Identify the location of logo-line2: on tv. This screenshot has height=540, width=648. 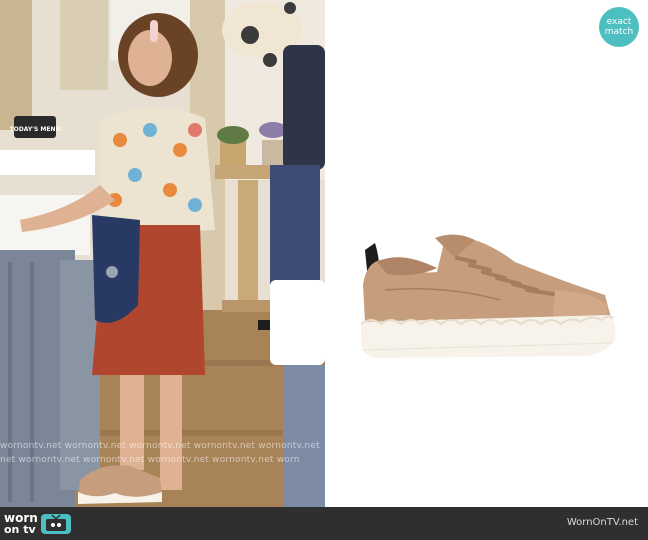
(20, 529).